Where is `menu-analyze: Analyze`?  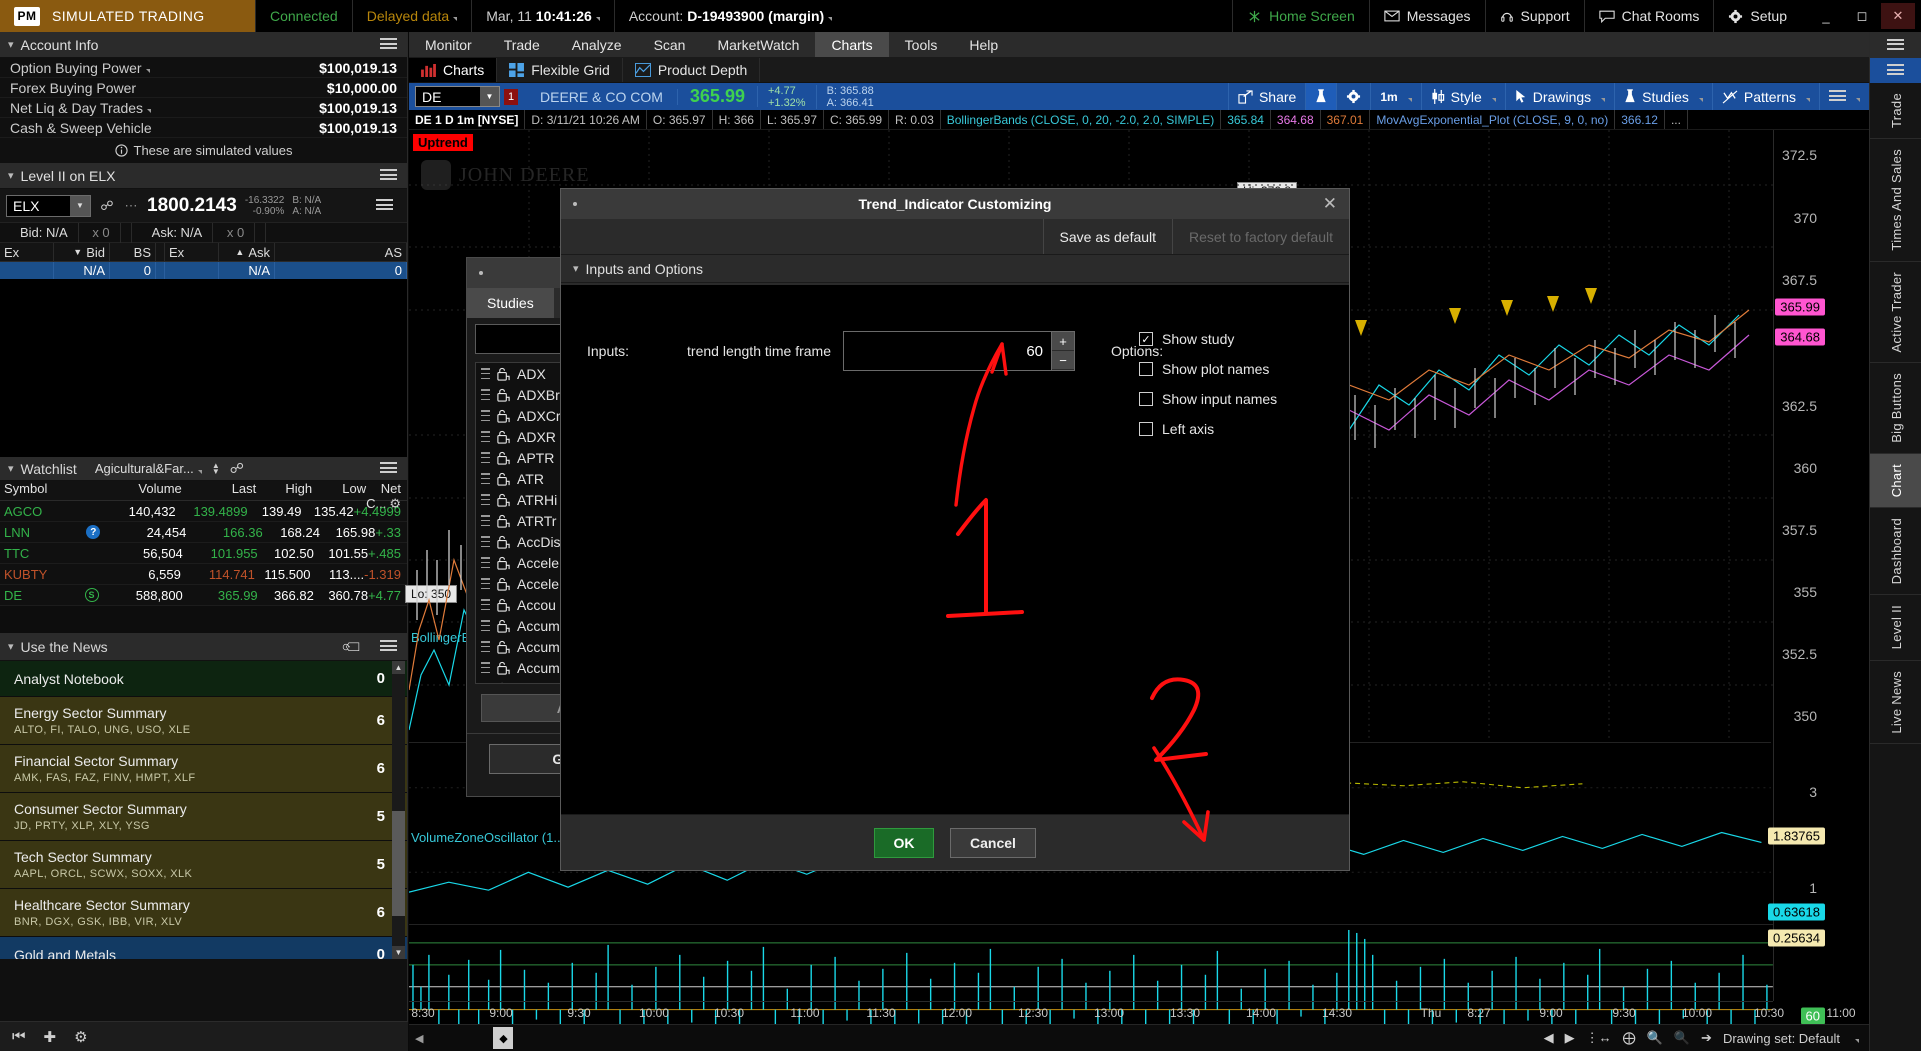 menu-analyze: Analyze is located at coordinates (597, 44).